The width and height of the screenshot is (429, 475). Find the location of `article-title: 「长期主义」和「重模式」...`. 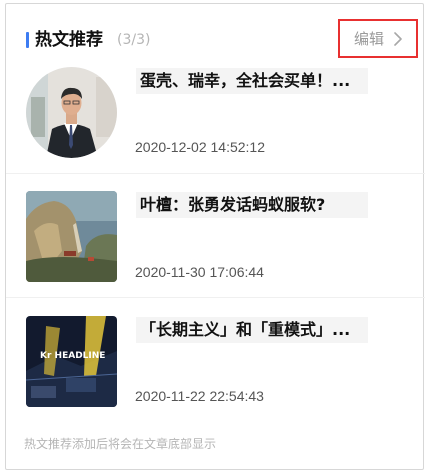

article-title: 「长期主义」和「重模式」... is located at coordinates (252, 330).